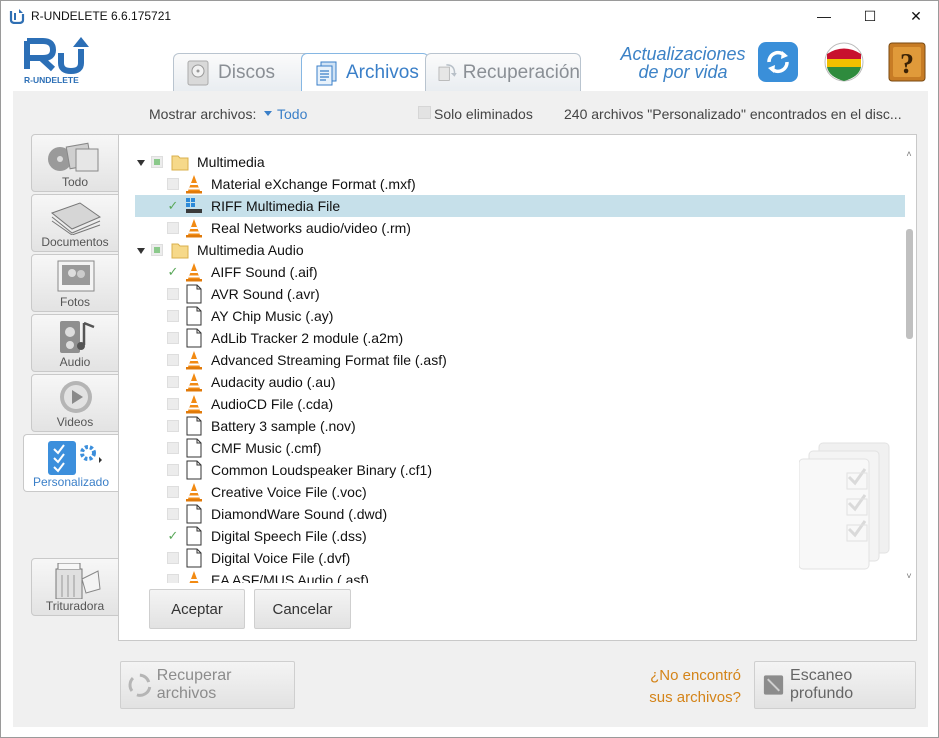  I want to click on file-type-label: DiamondWare Sound (.dwd), so click(299, 514).